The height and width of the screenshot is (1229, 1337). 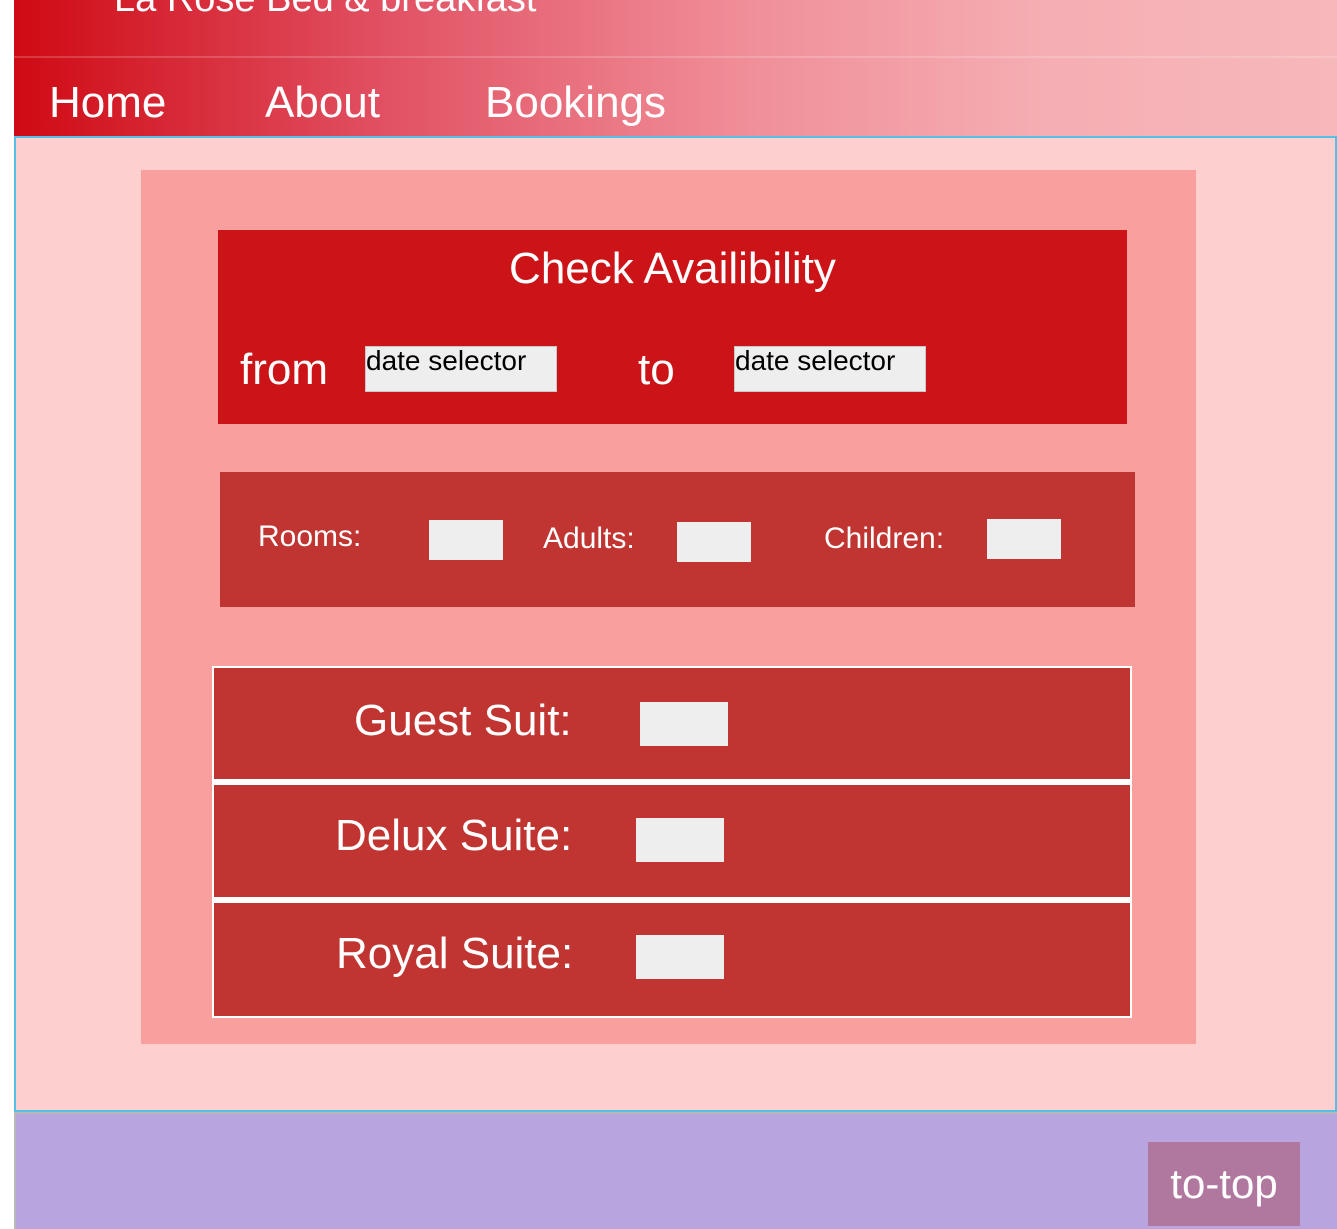 I want to click on suite-row-guest: Guest Suit:, so click(x=672, y=723).